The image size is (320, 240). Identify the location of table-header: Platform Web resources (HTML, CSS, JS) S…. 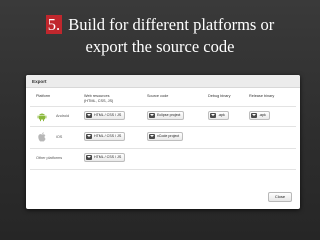
(163, 98).